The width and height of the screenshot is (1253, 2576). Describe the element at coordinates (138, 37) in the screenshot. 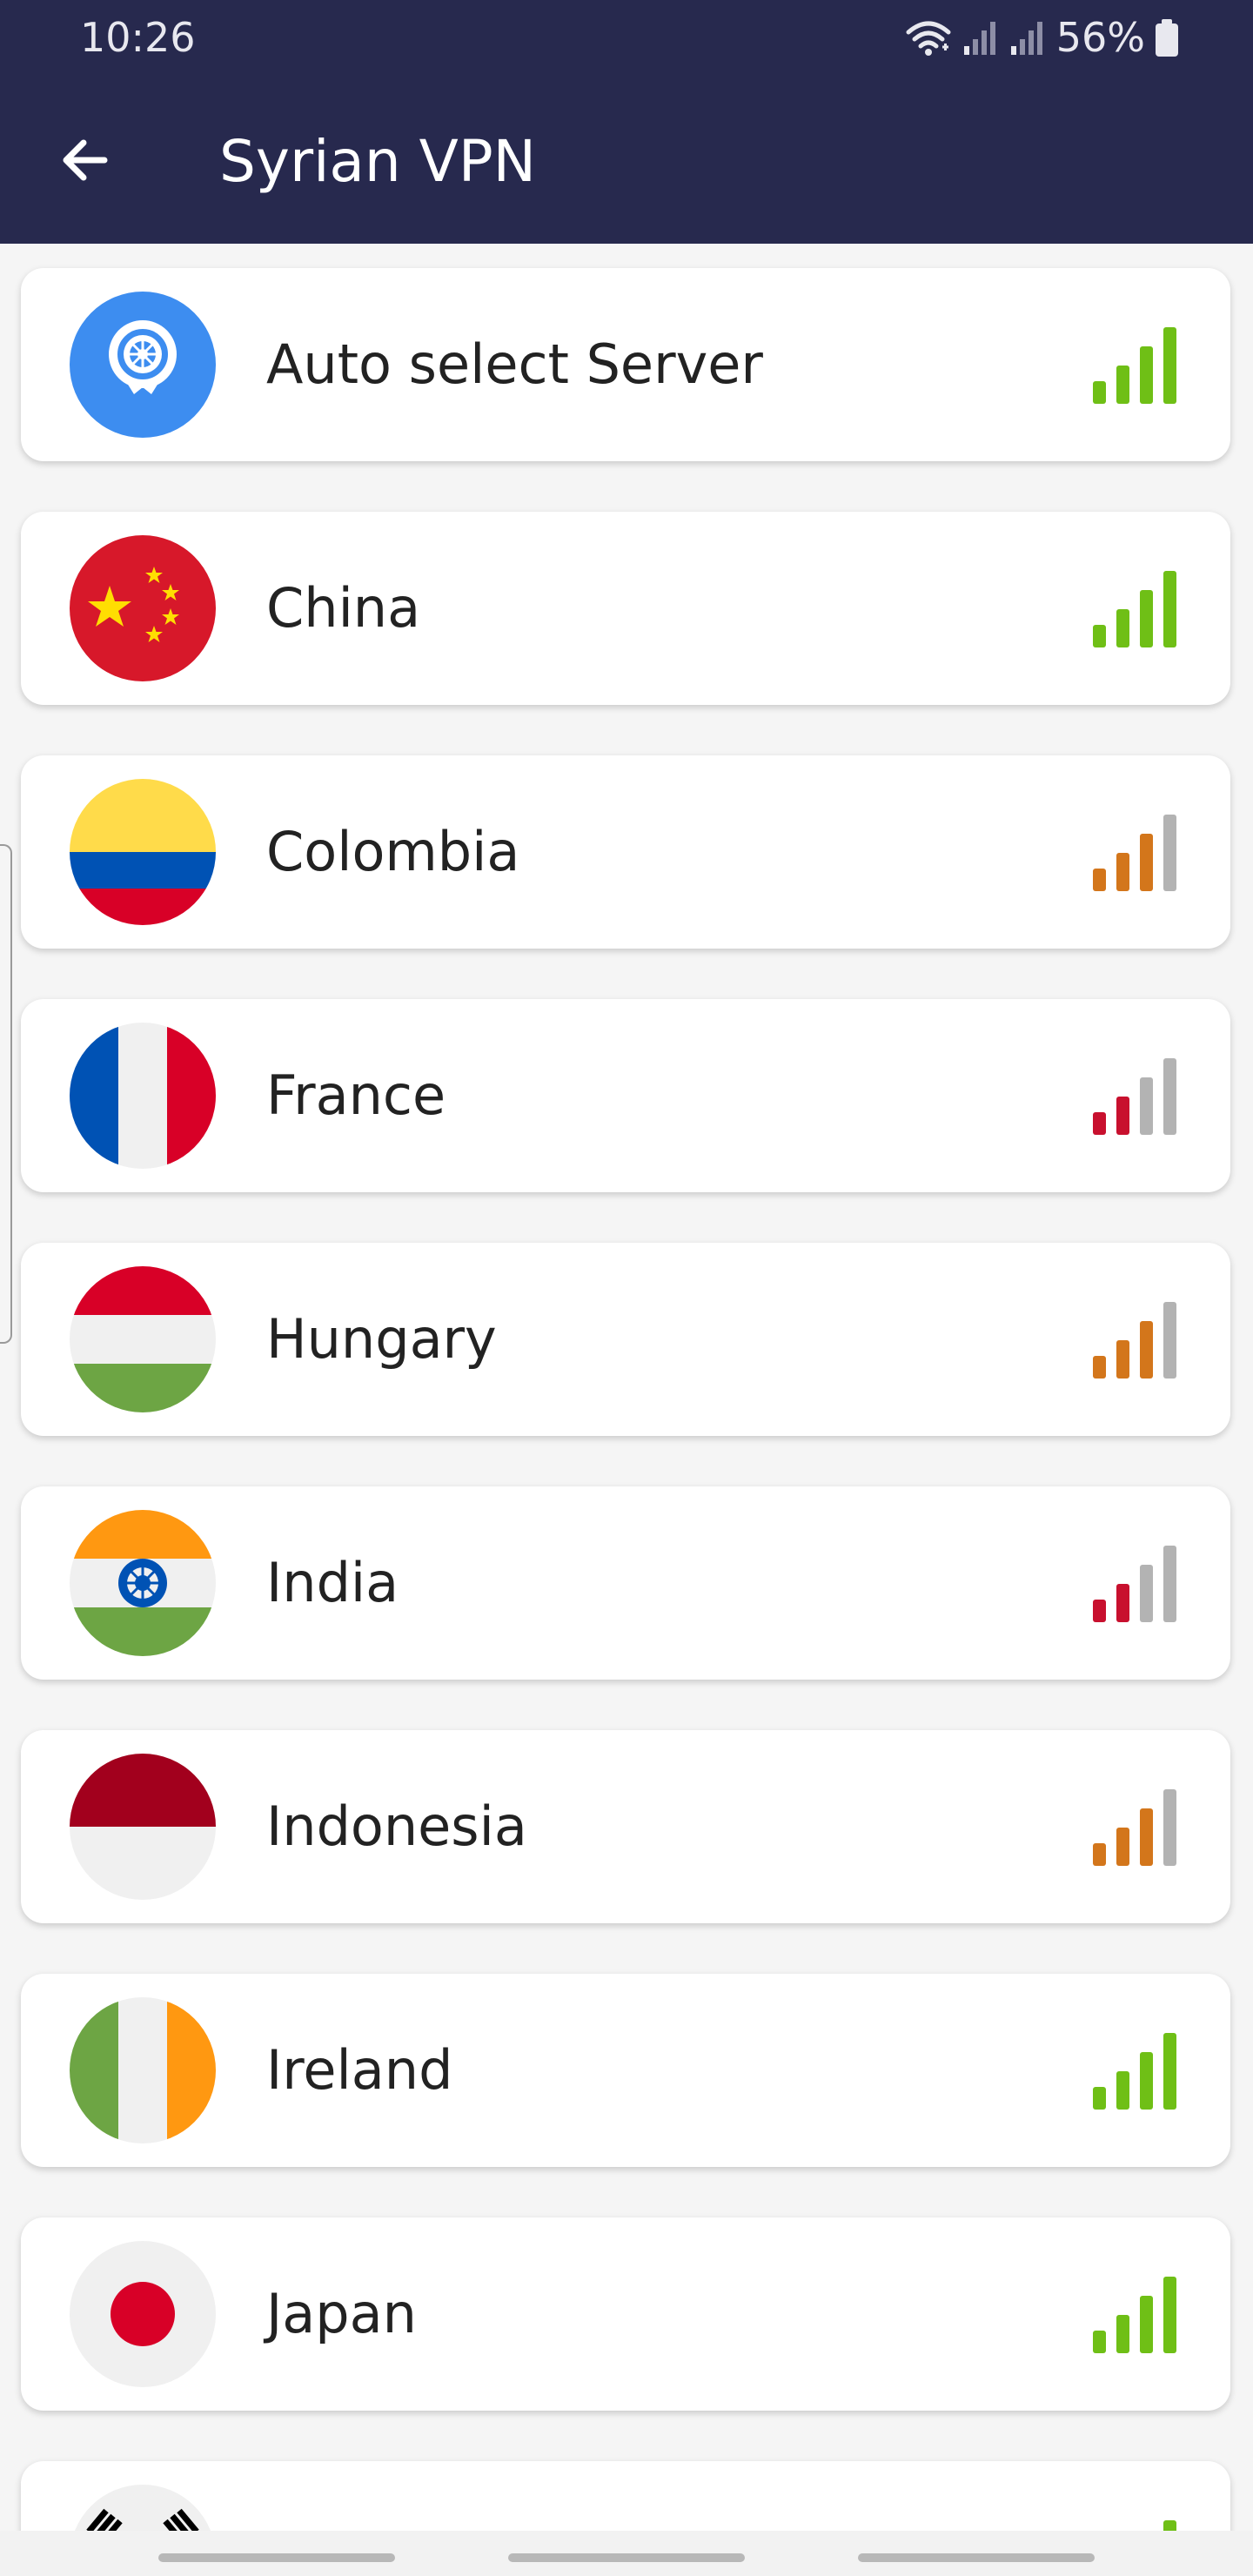

I see `status-time: 10:26` at that location.